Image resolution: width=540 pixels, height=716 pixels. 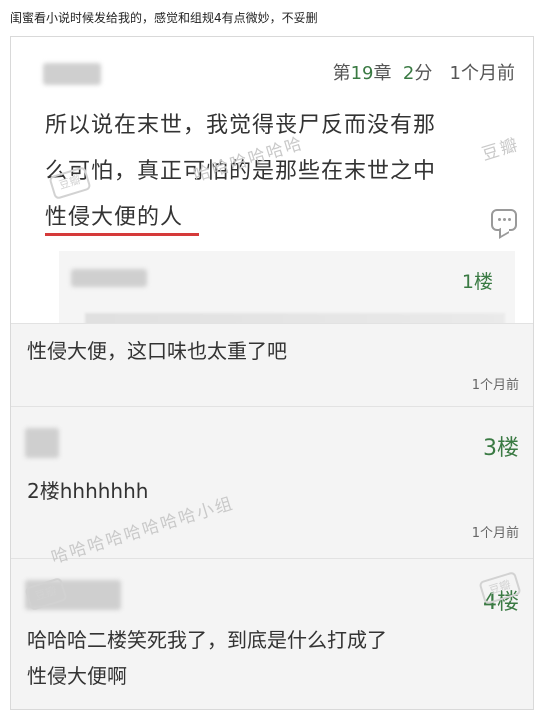 What do you see at coordinates (504, 220) in the screenshot?
I see `comment-bubble-icon` at bounding box center [504, 220].